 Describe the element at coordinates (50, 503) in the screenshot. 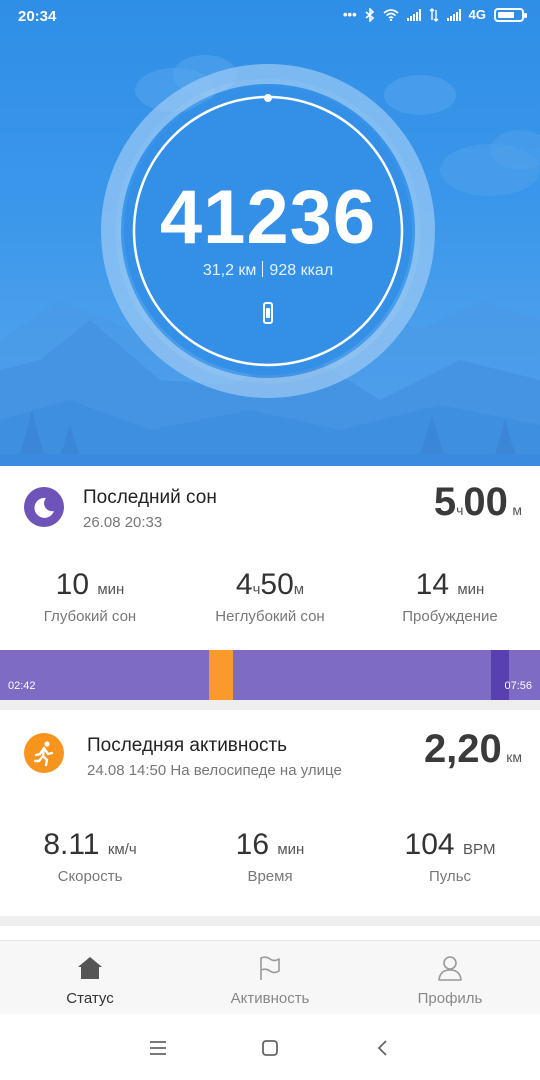

I see `svg-text: z` at that location.